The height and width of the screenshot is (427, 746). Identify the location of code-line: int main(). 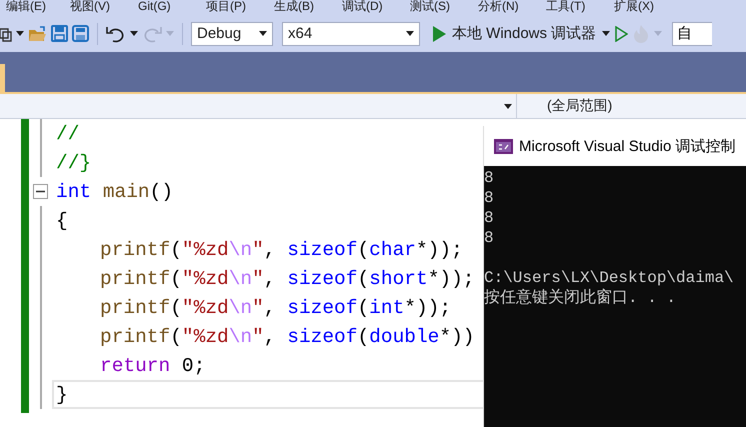
(115, 191).